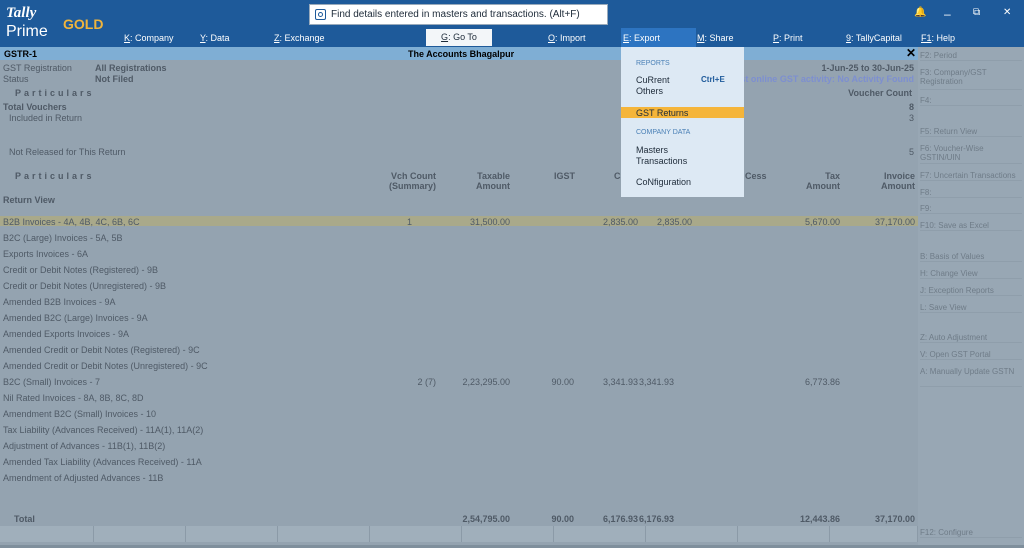 The width and height of the screenshot is (1024, 548). What do you see at coordinates (27, 31) in the screenshot?
I see `prime-label: Prime` at bounding box center [27, 31].